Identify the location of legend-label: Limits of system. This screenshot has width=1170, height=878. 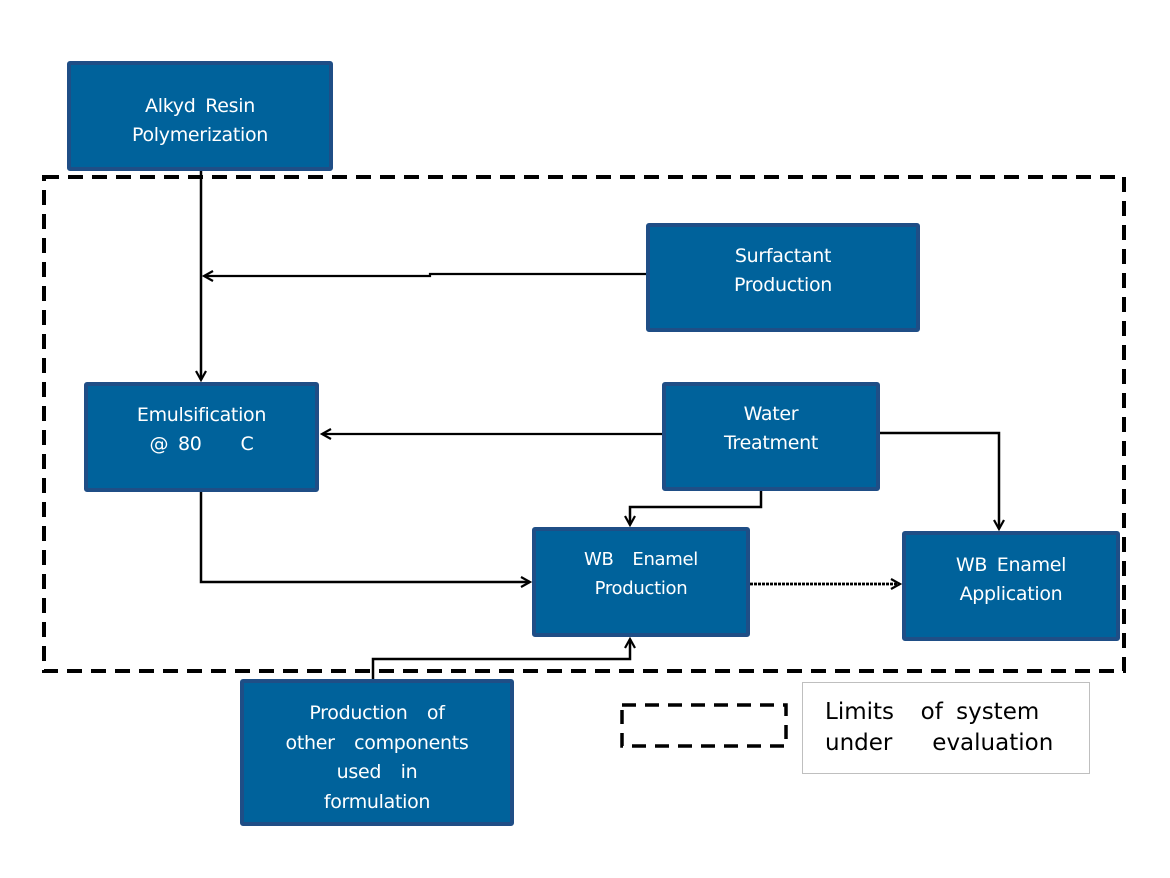
(932, 712).